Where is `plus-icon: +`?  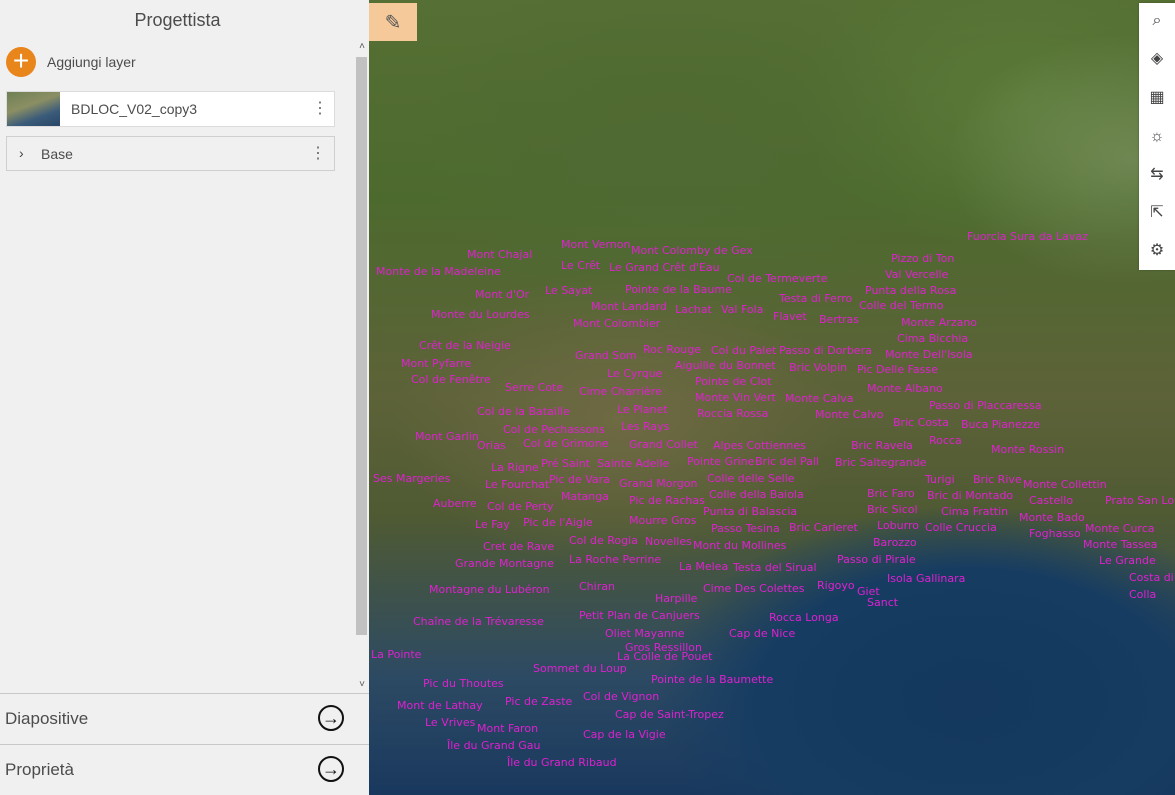
plus-icon: + is located at coordinates (21, 62).